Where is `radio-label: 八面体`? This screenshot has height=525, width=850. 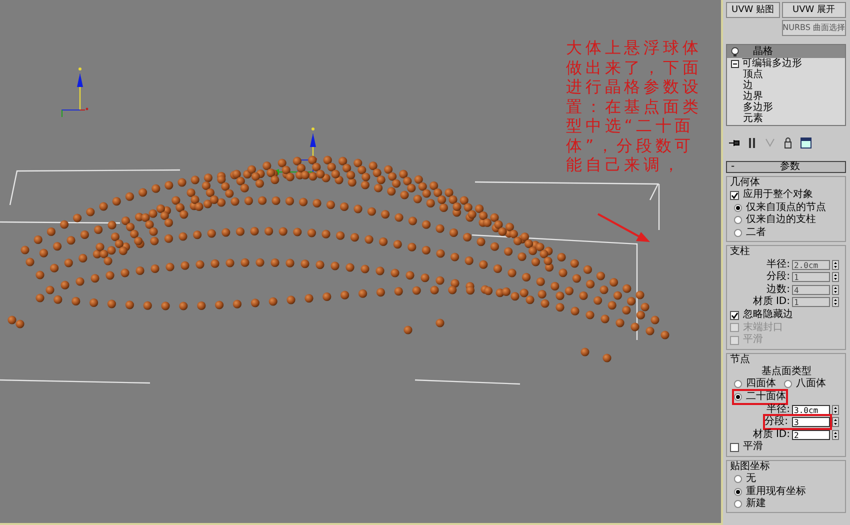 radio-label: 八面体 is located at coordinates (811, 384).